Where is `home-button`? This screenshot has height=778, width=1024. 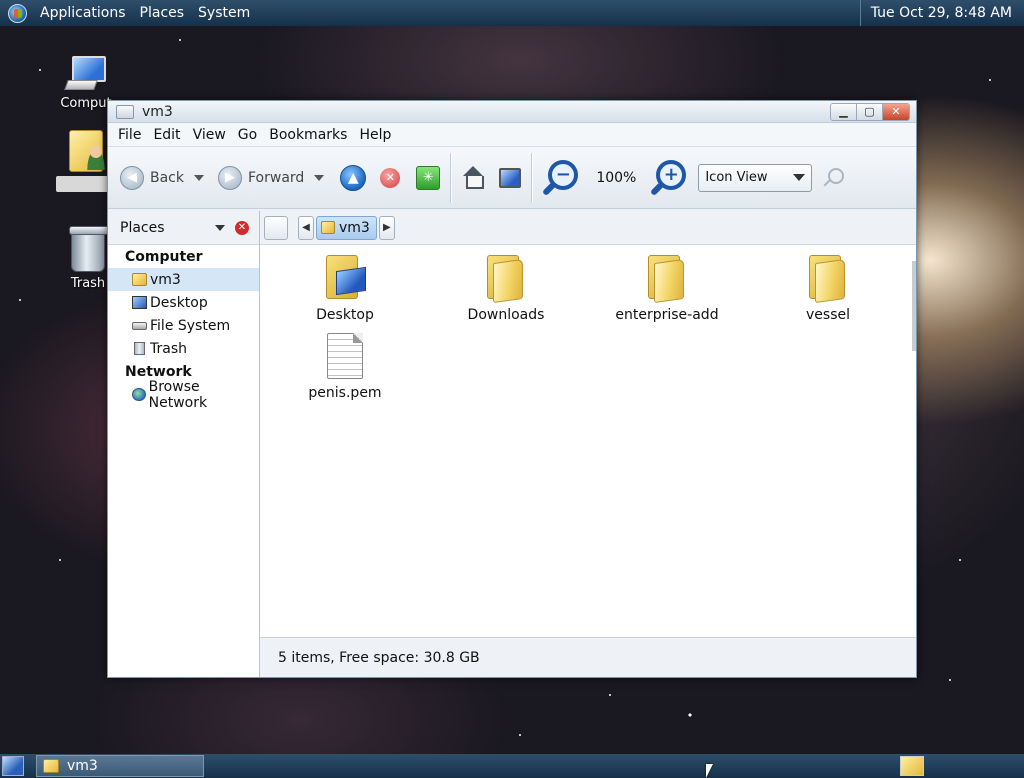 home-button is located at coordinates (473, 178).